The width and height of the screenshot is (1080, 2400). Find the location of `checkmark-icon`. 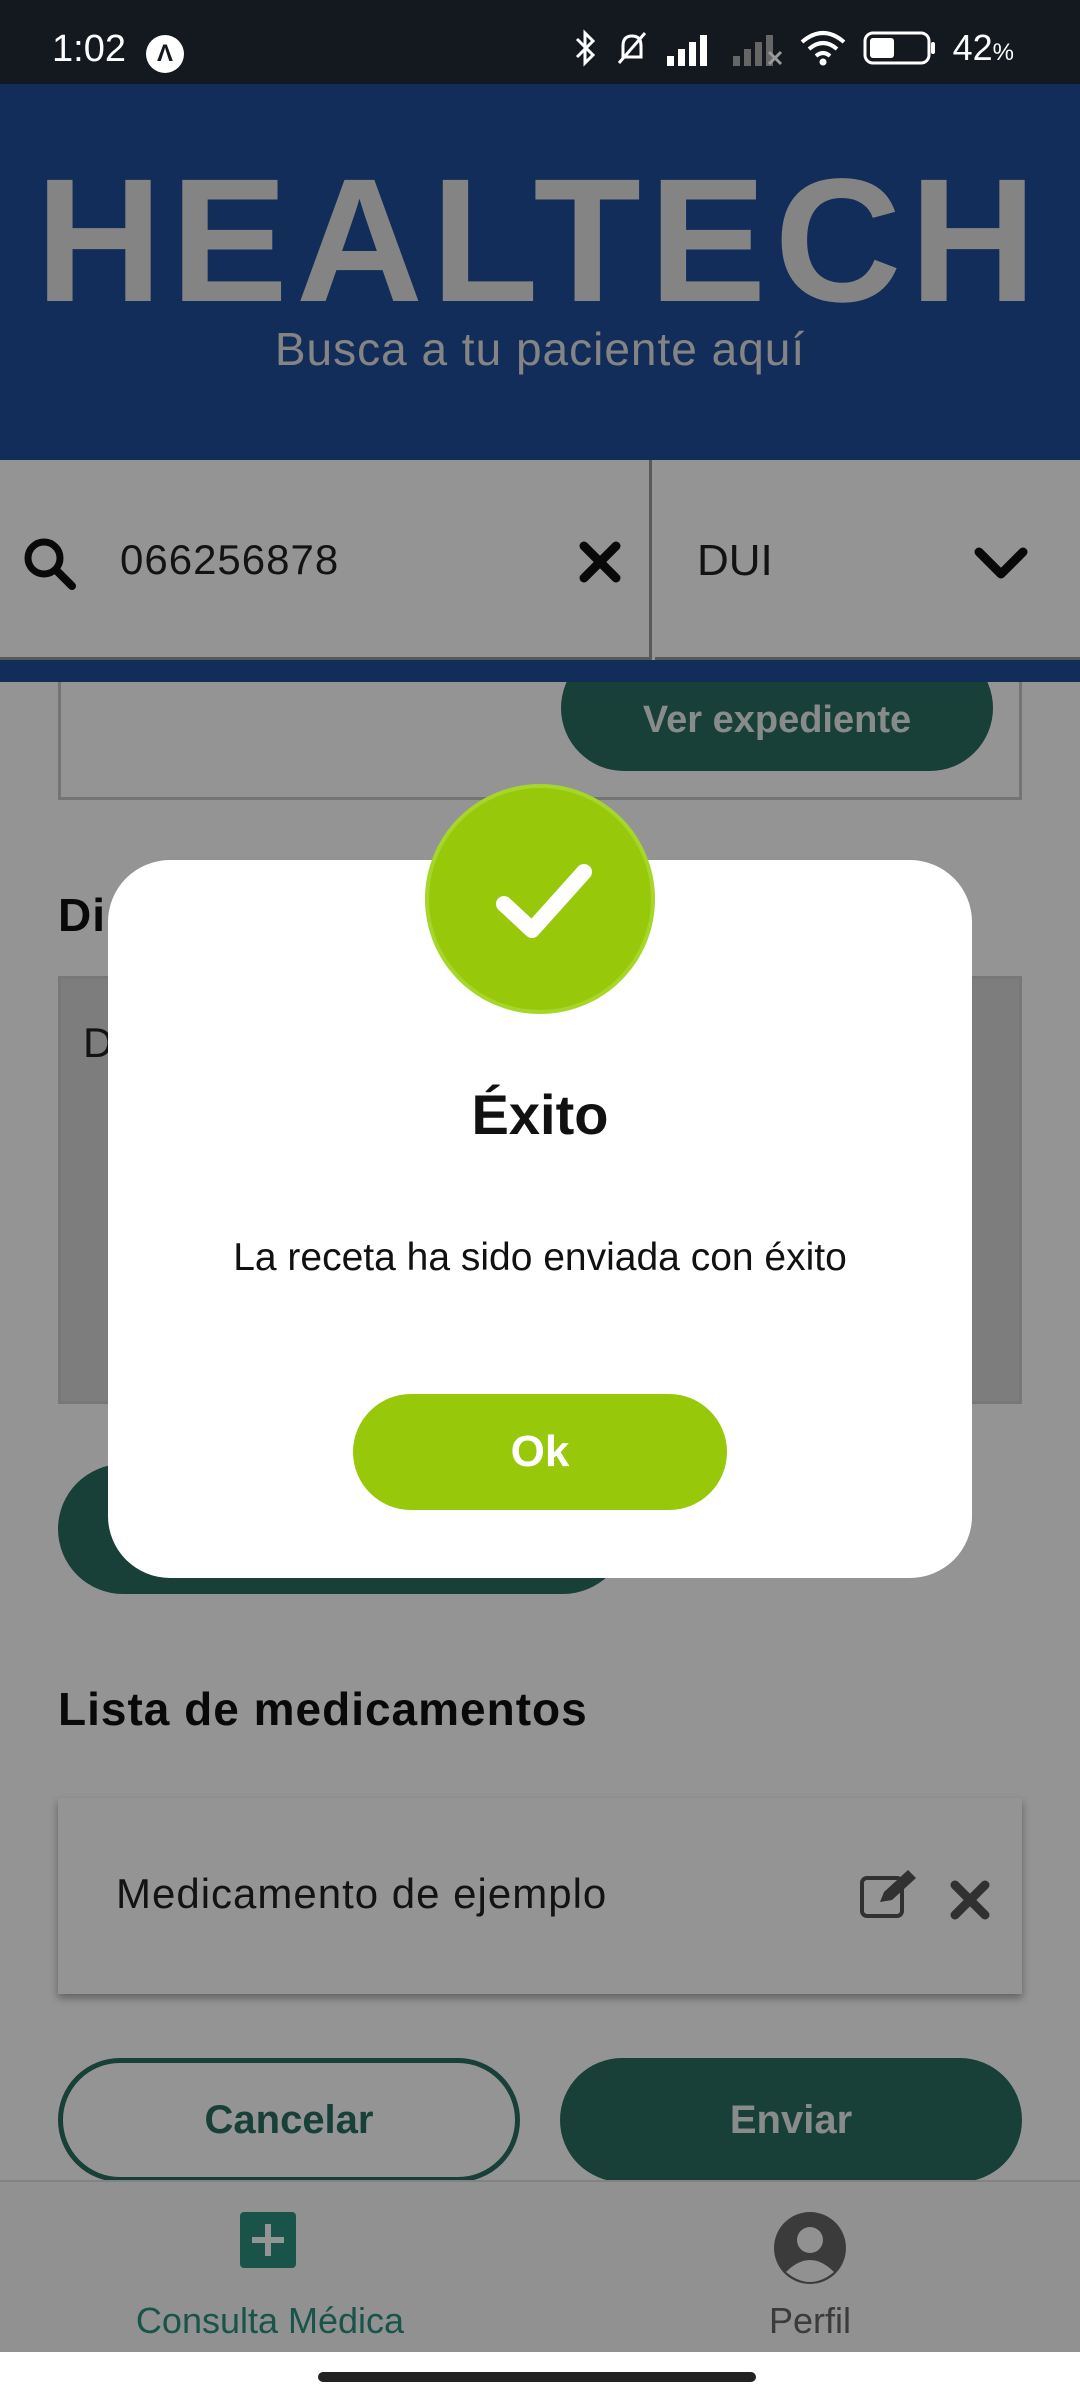

checkmark-icon is located at coordinates (544, 901).